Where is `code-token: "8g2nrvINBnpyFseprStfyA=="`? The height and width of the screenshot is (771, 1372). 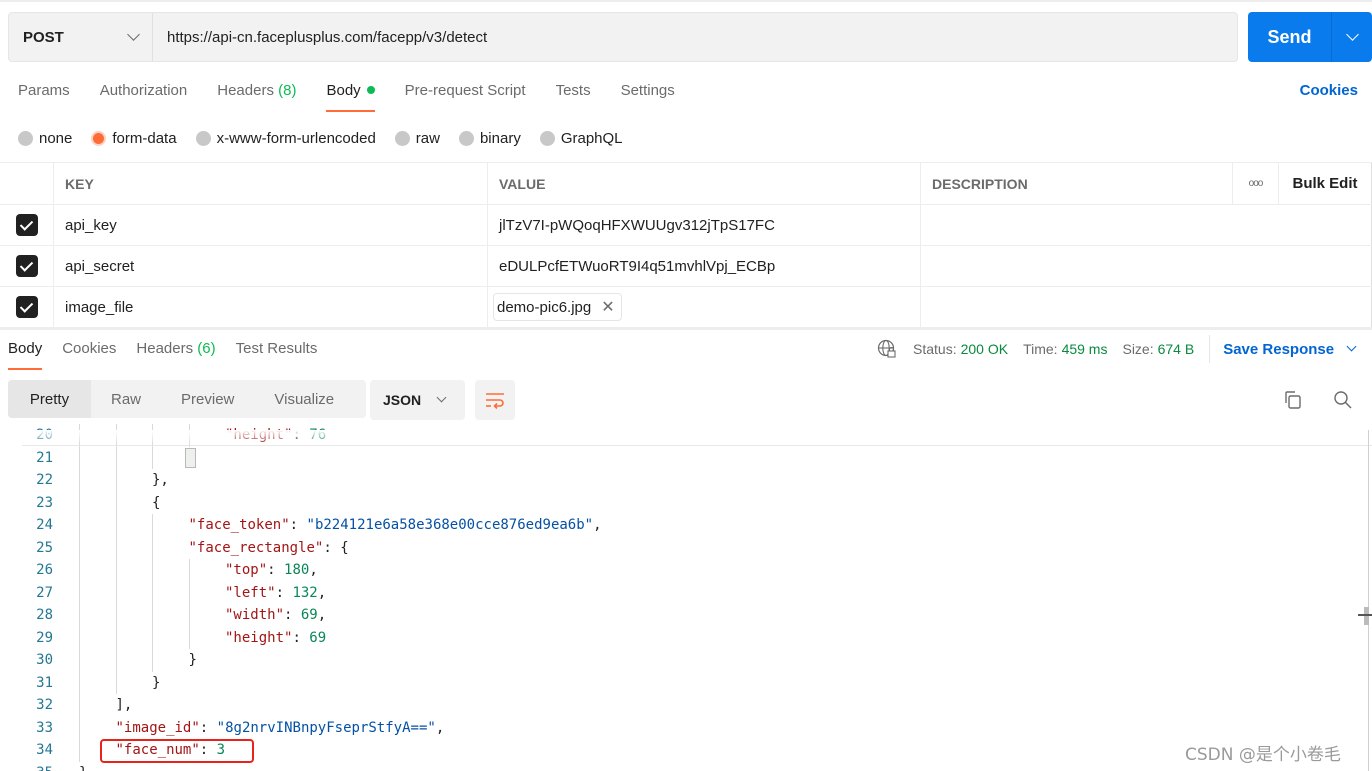
code-token: "8g2nrvINBnpyFseprStfyA==" is located at coordinates (326, 727).